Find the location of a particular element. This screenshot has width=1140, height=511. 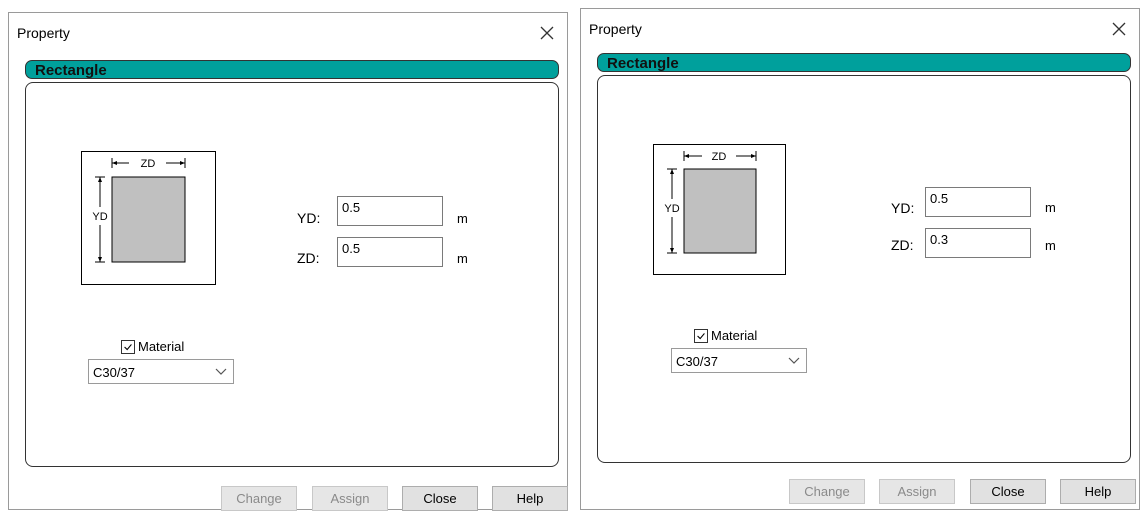

zd-input: 0.5 is located at coordinates (390, 252).